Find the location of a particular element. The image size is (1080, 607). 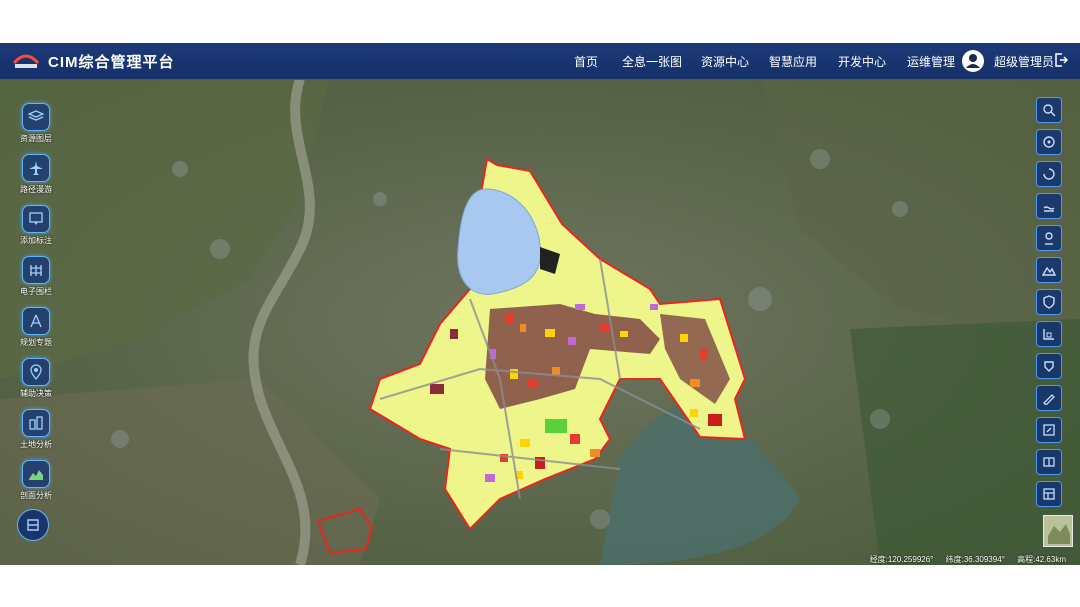

panel-toggle-button is located at coordinates (33, 525).